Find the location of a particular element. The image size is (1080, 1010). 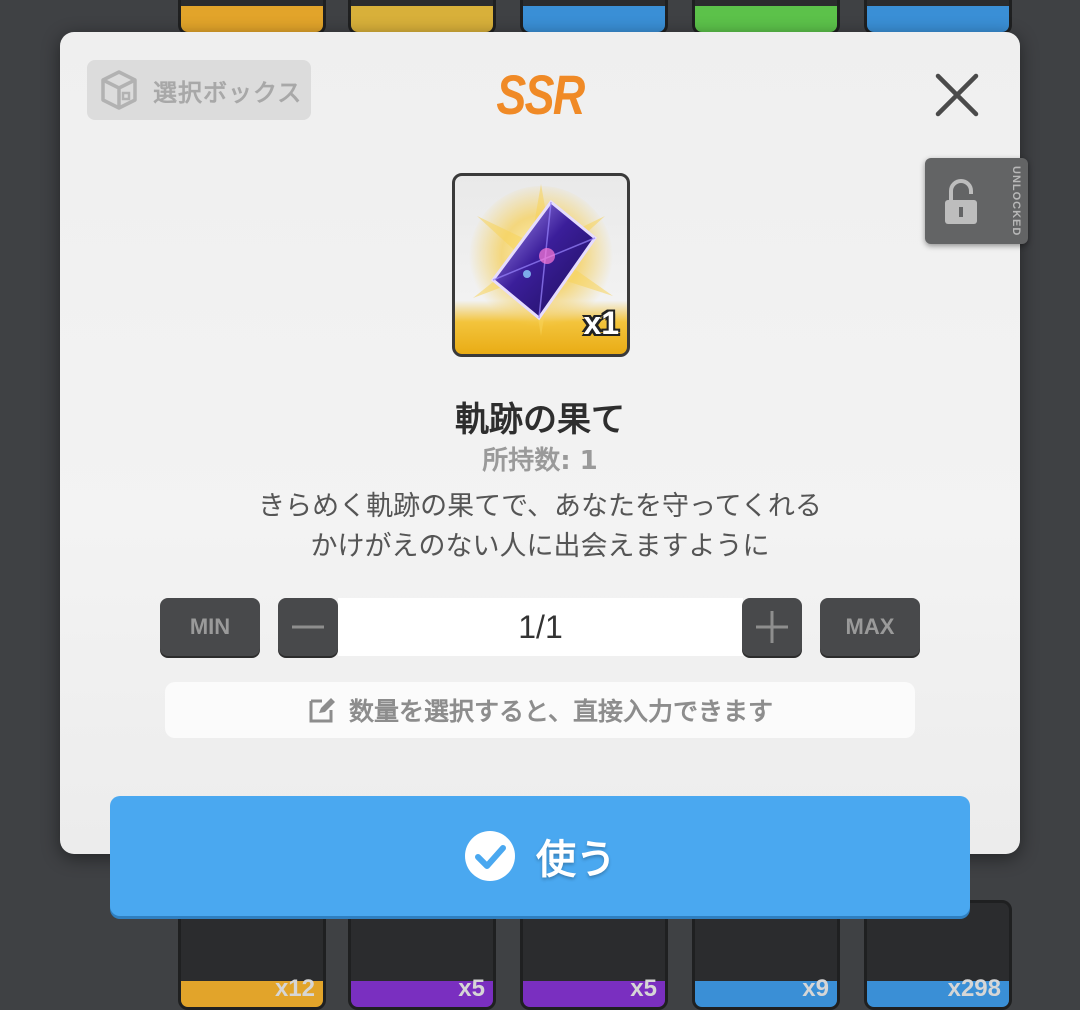

inventory-tile: x12 is located at coordinates (252, 955).